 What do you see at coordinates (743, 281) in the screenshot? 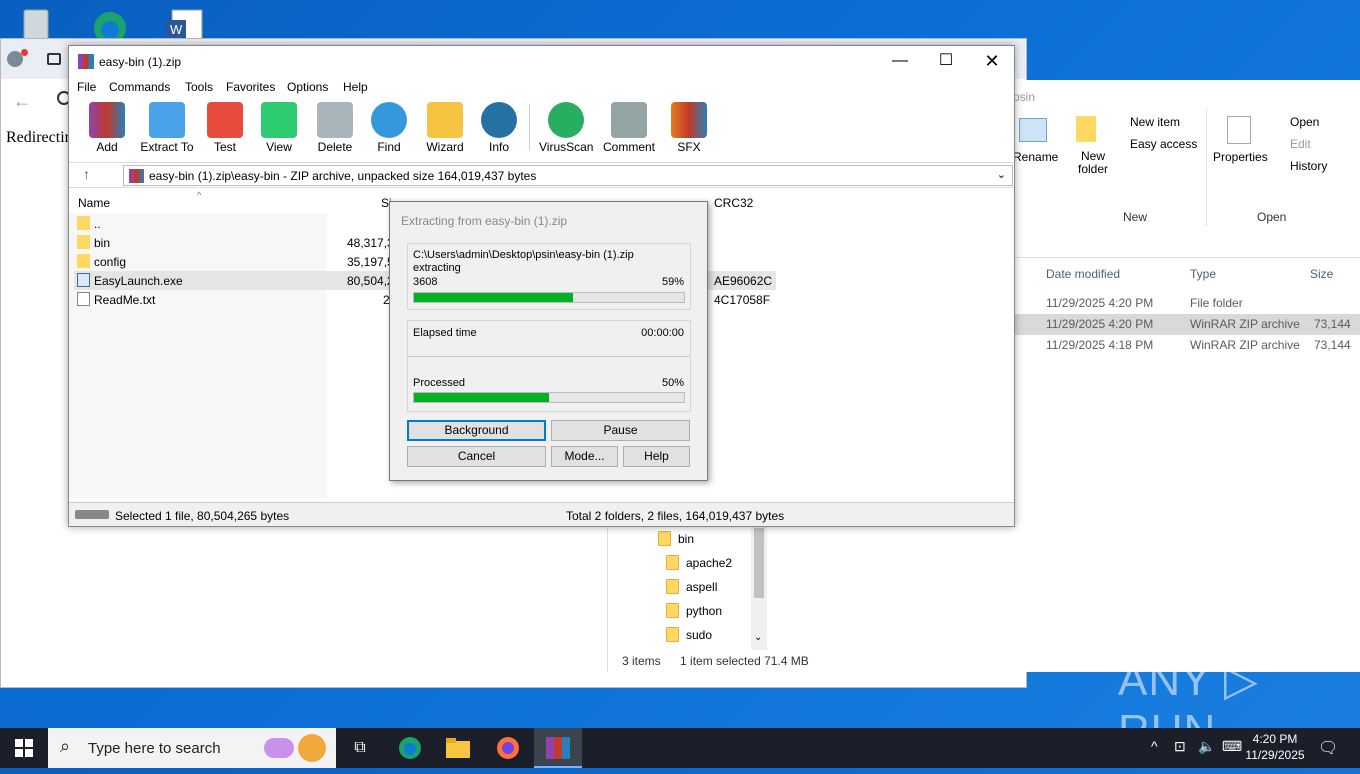
I see `file-crc: AE96062C` at bounding box center [743, 281].